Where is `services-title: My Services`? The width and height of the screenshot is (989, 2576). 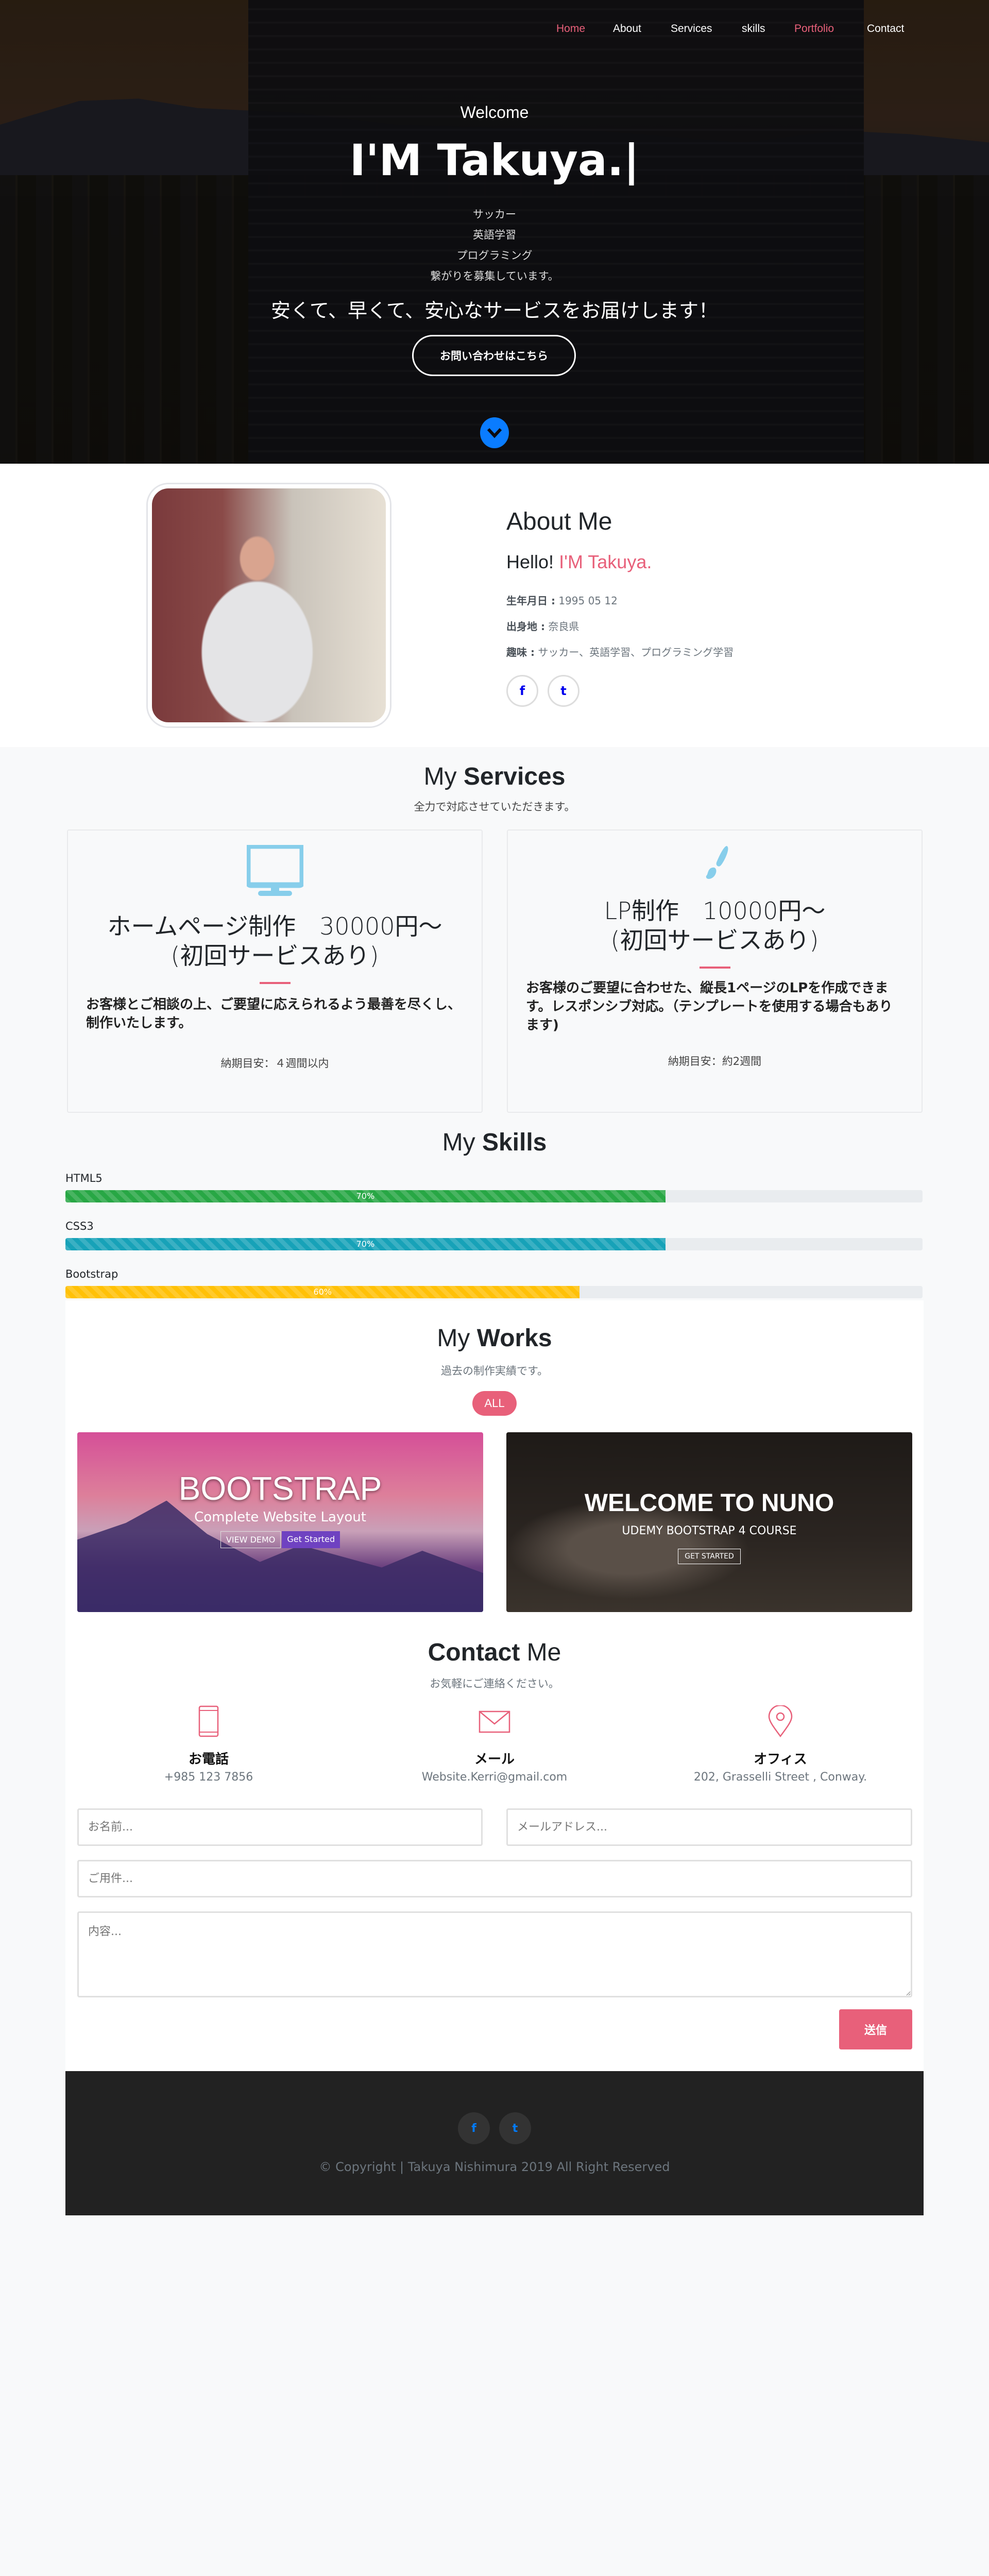 services-title: My Services is located at coordinates (494, 776).